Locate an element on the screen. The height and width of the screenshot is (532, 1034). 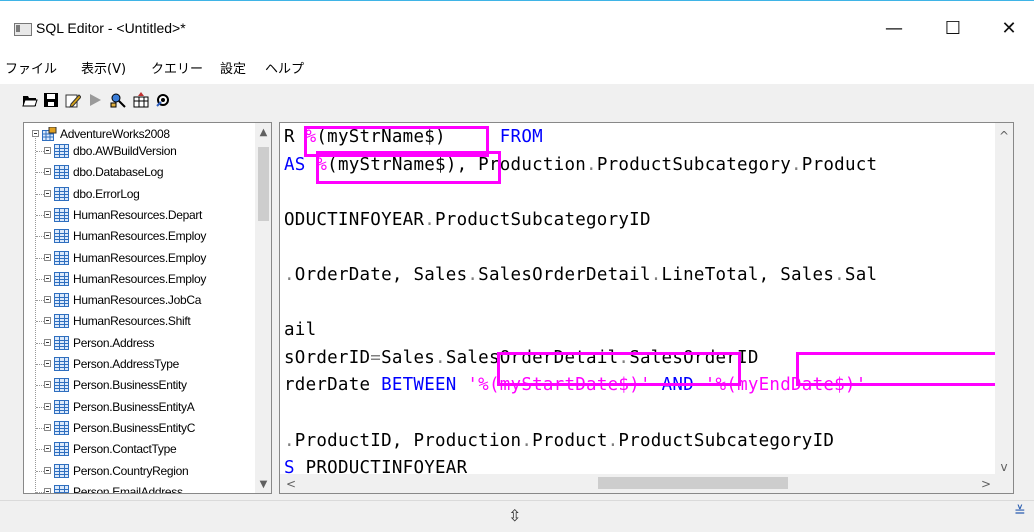
maximize-button: ☐ is located at coordinates (953, 29).